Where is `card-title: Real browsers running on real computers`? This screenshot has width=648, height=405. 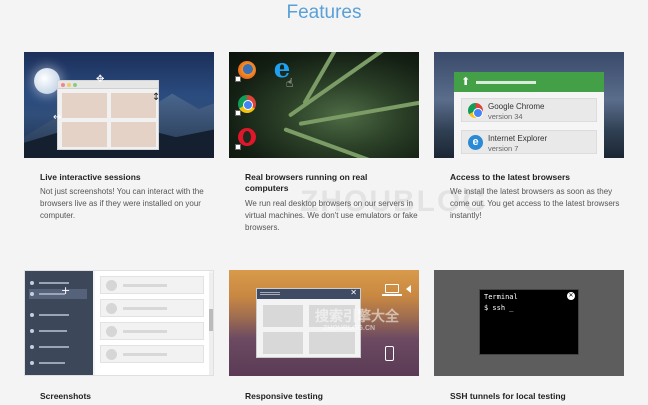 card-title: Real browsers running on real computers is located at coordinates (306, 182).